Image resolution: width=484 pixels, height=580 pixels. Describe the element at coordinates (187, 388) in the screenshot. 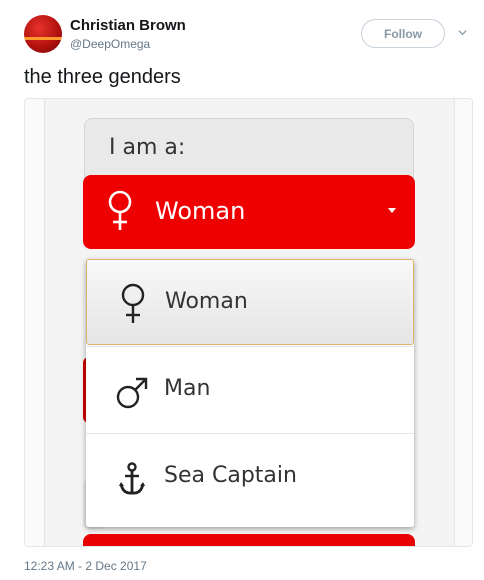

I see `option-label: Man` at that location.